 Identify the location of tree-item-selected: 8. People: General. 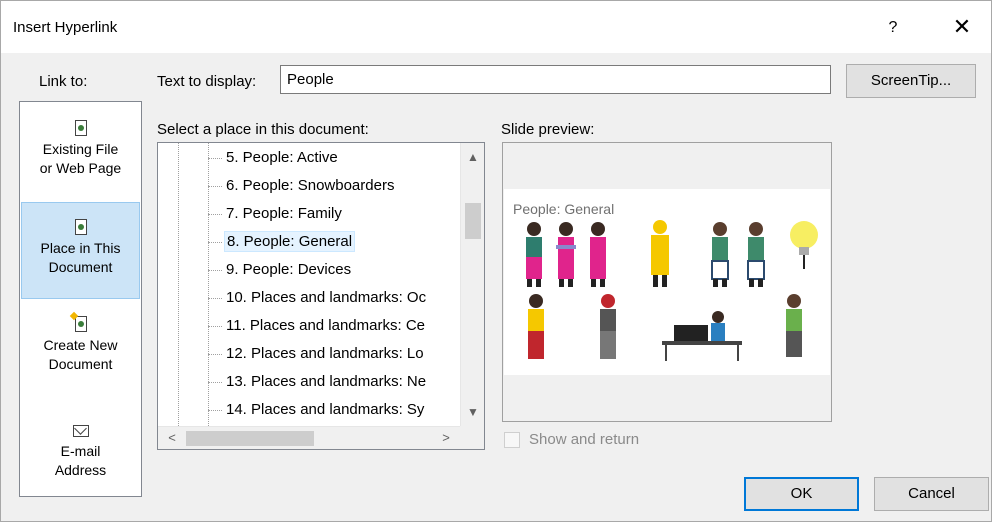
(334, 242).